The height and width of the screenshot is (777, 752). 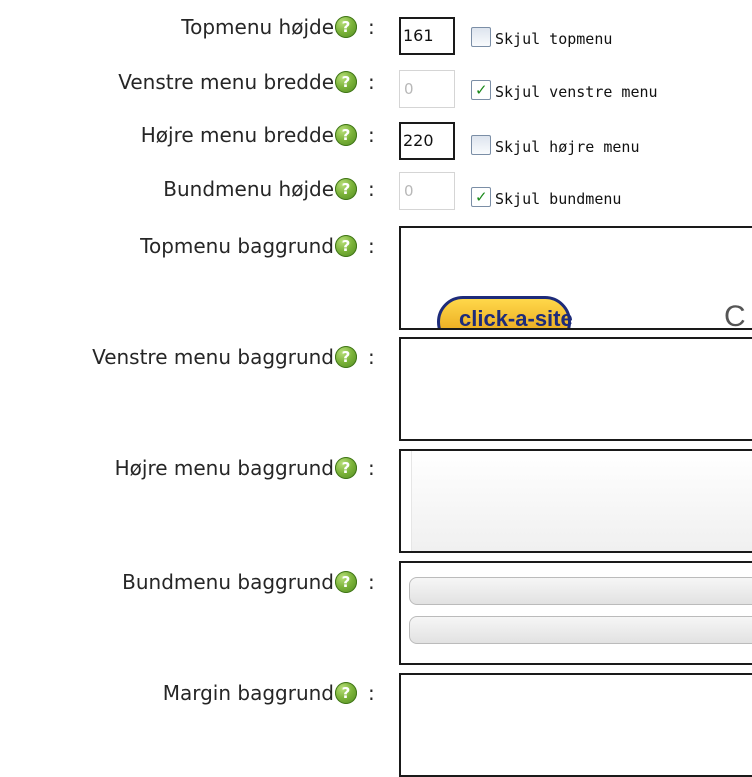 I want to click on right-menu-width-input: 220, so click(x=427, y=141).